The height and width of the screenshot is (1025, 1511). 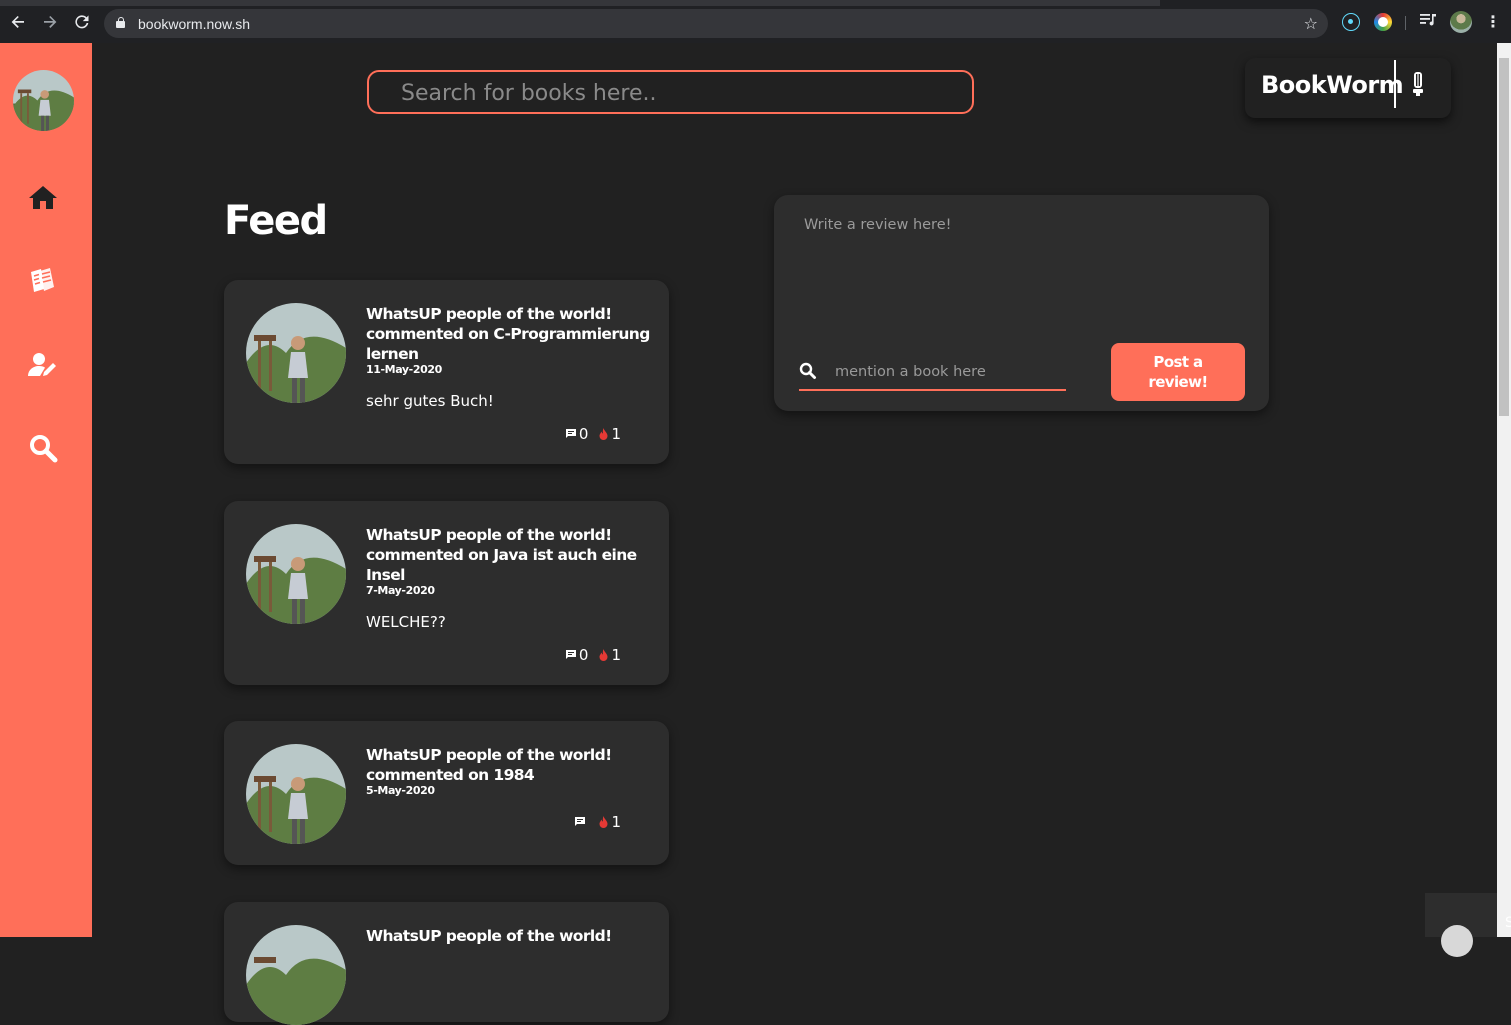 I want to click on post-text: sehr gutes Buch!, so click(x=430, y=401).